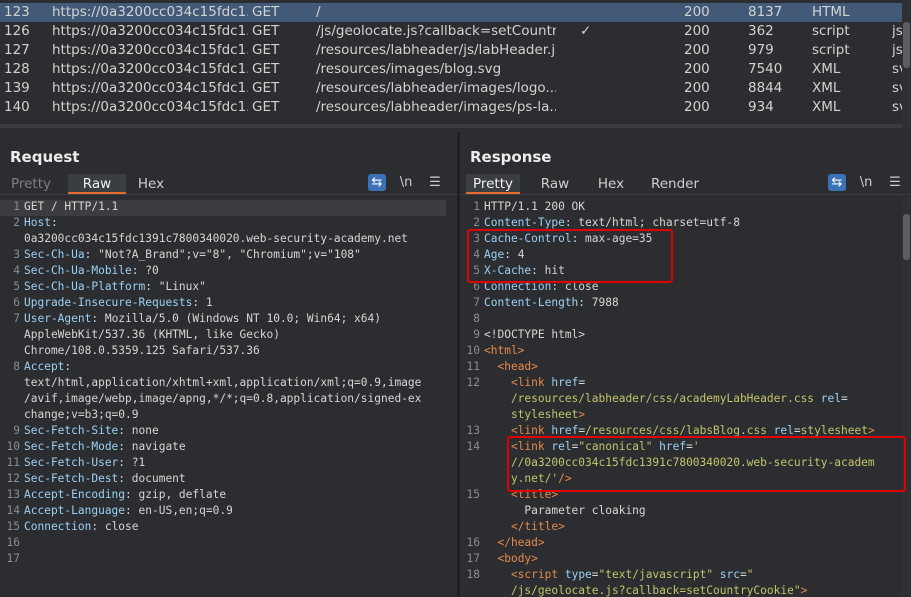  Describe the element at coordinates (476, 334) in the screenshot. I see `line-number: 9` at that location.